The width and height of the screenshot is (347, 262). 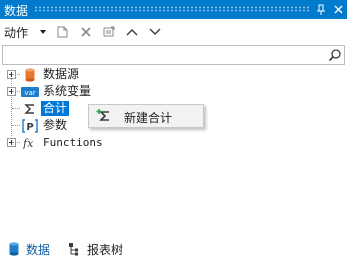 I want to click on report-tree-icon, so click(x=75, y=249).